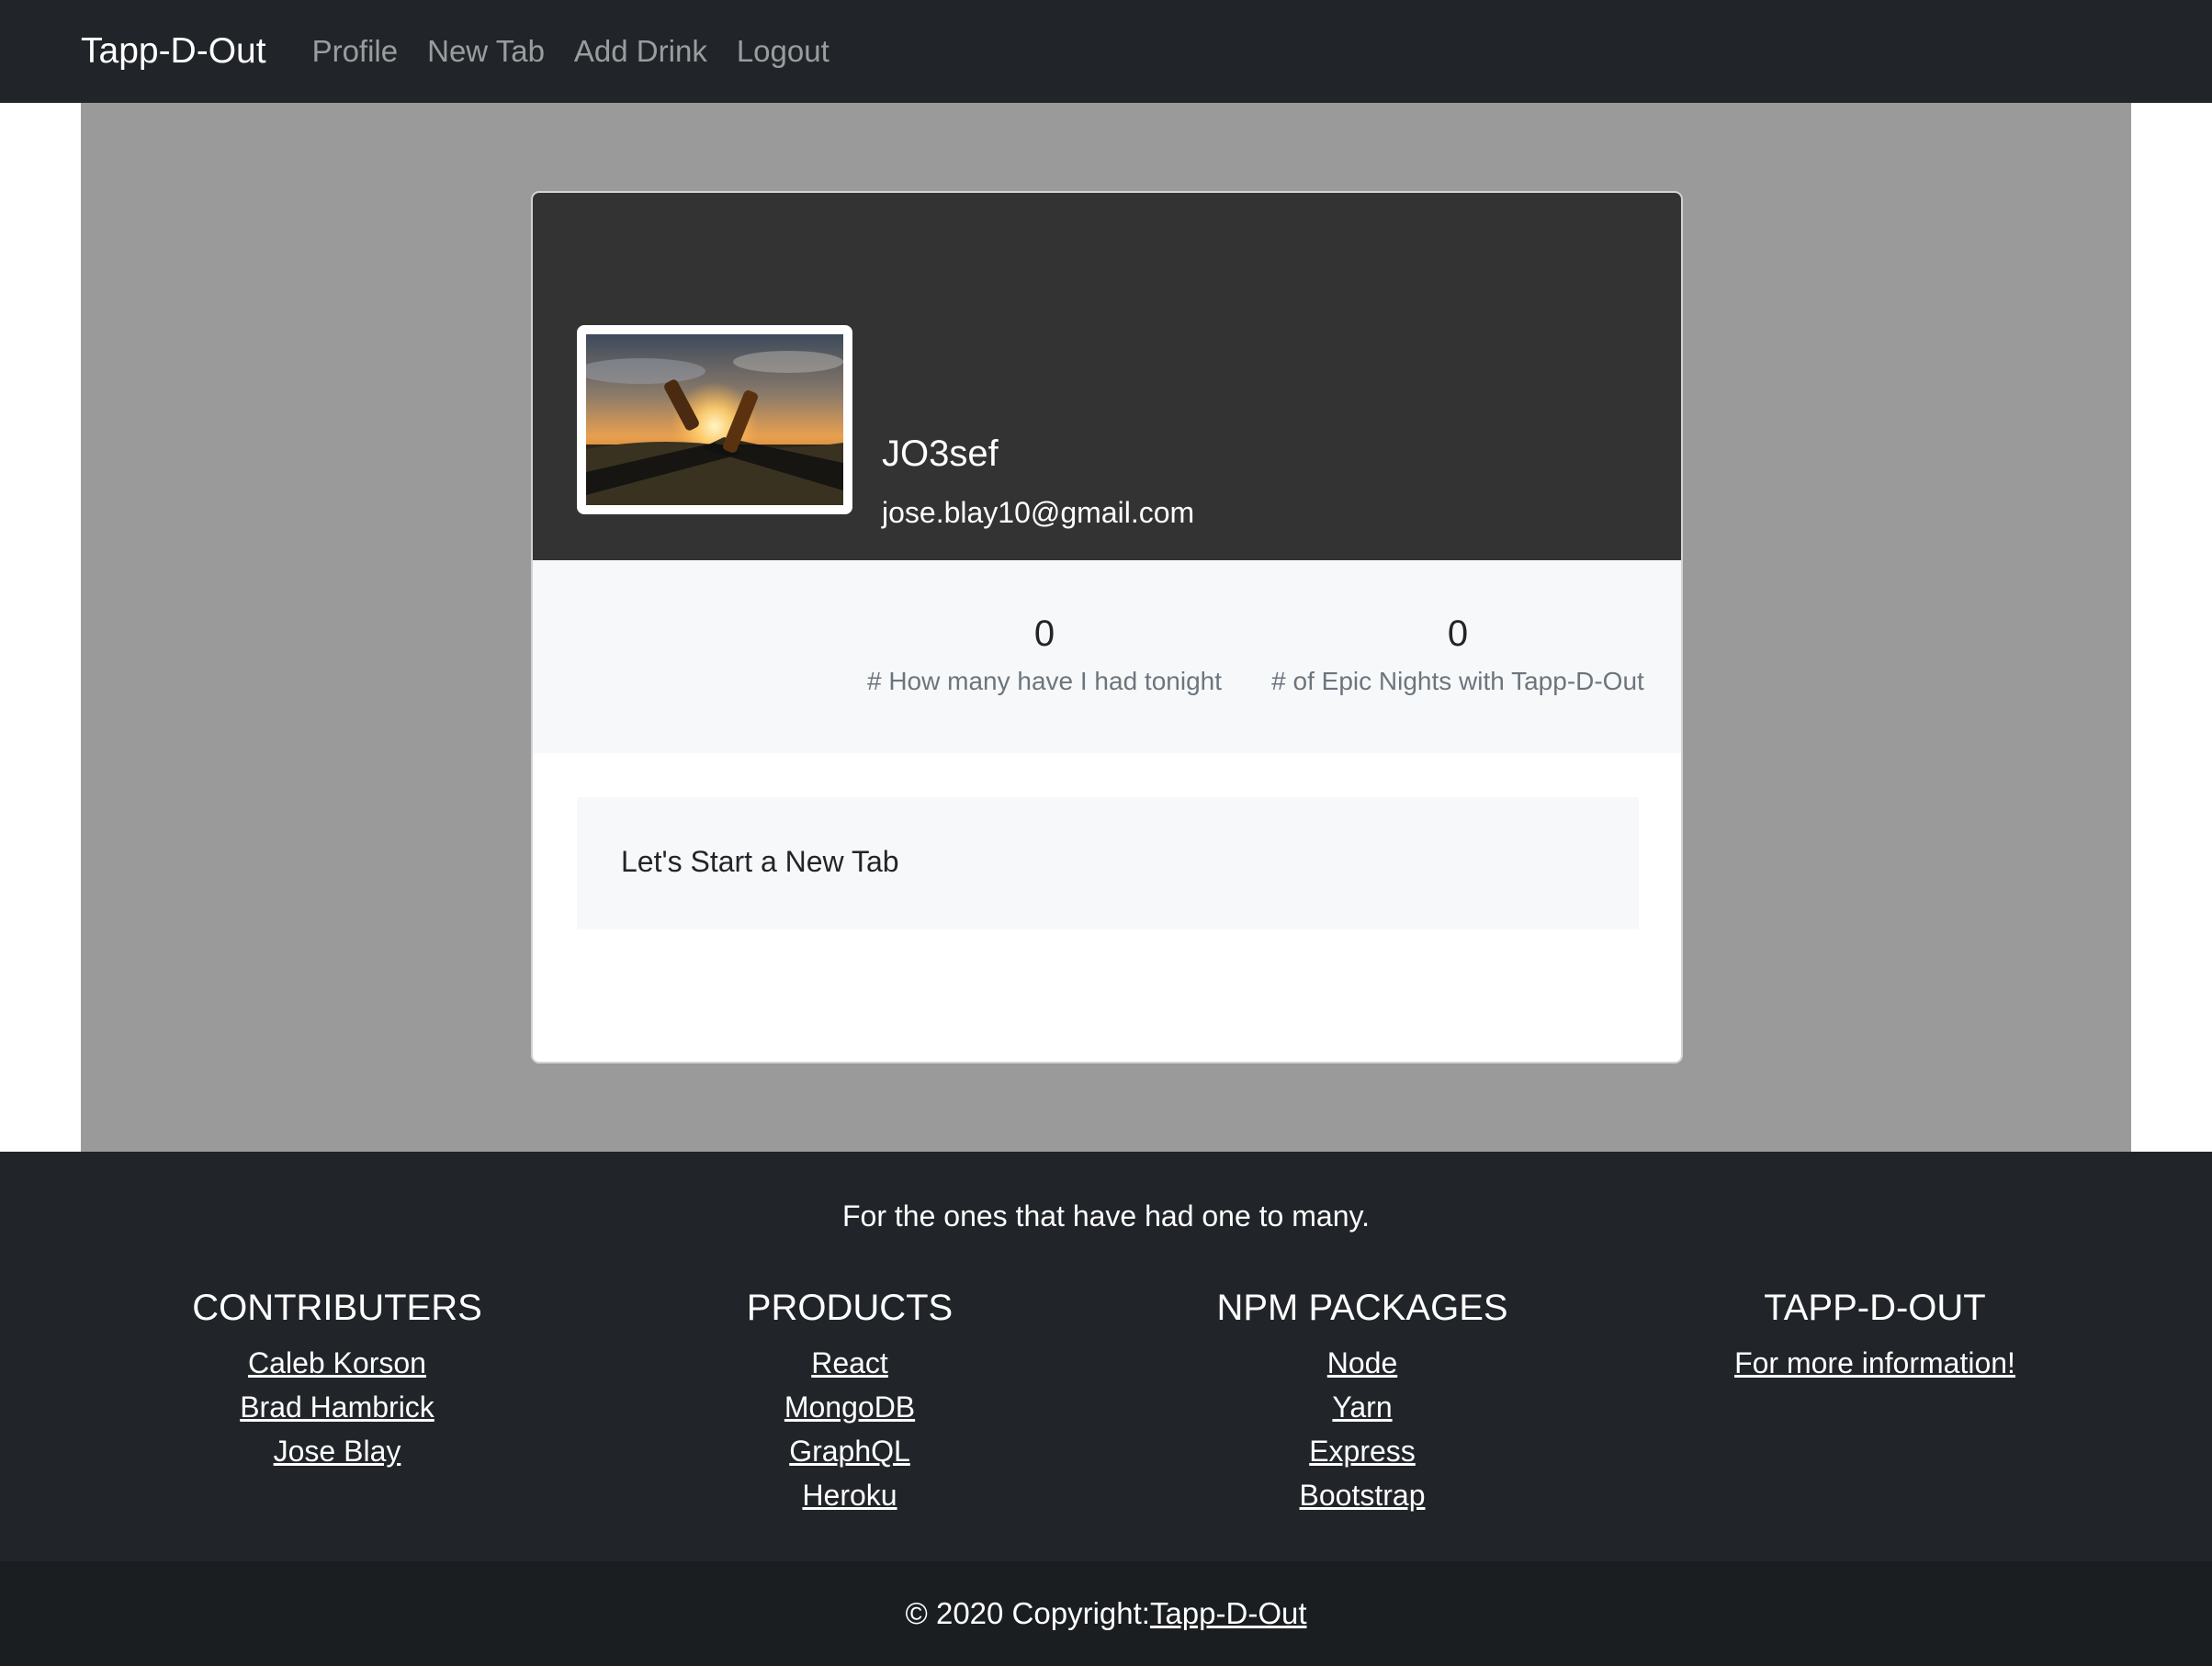  Describe the element at coordinates (337, 1363) in the screenshot. I see `footer-link-caleb-korson: Caleb Korson` at that location.